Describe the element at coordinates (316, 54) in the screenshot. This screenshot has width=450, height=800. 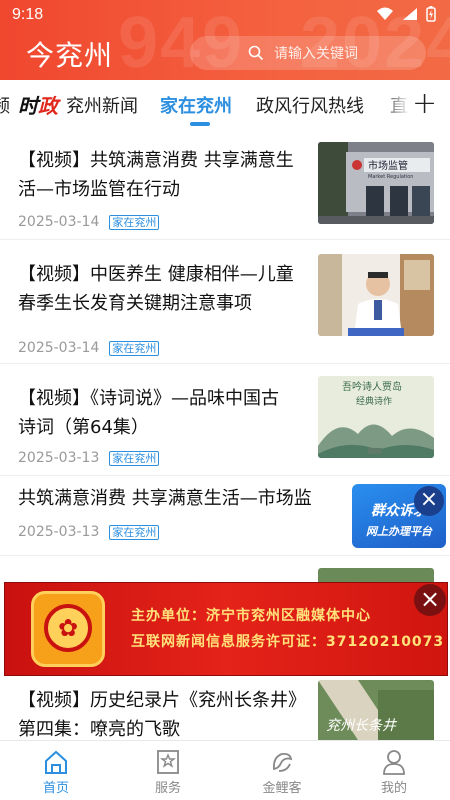
I see `search-placeholder: 请输入关键词` at that location.